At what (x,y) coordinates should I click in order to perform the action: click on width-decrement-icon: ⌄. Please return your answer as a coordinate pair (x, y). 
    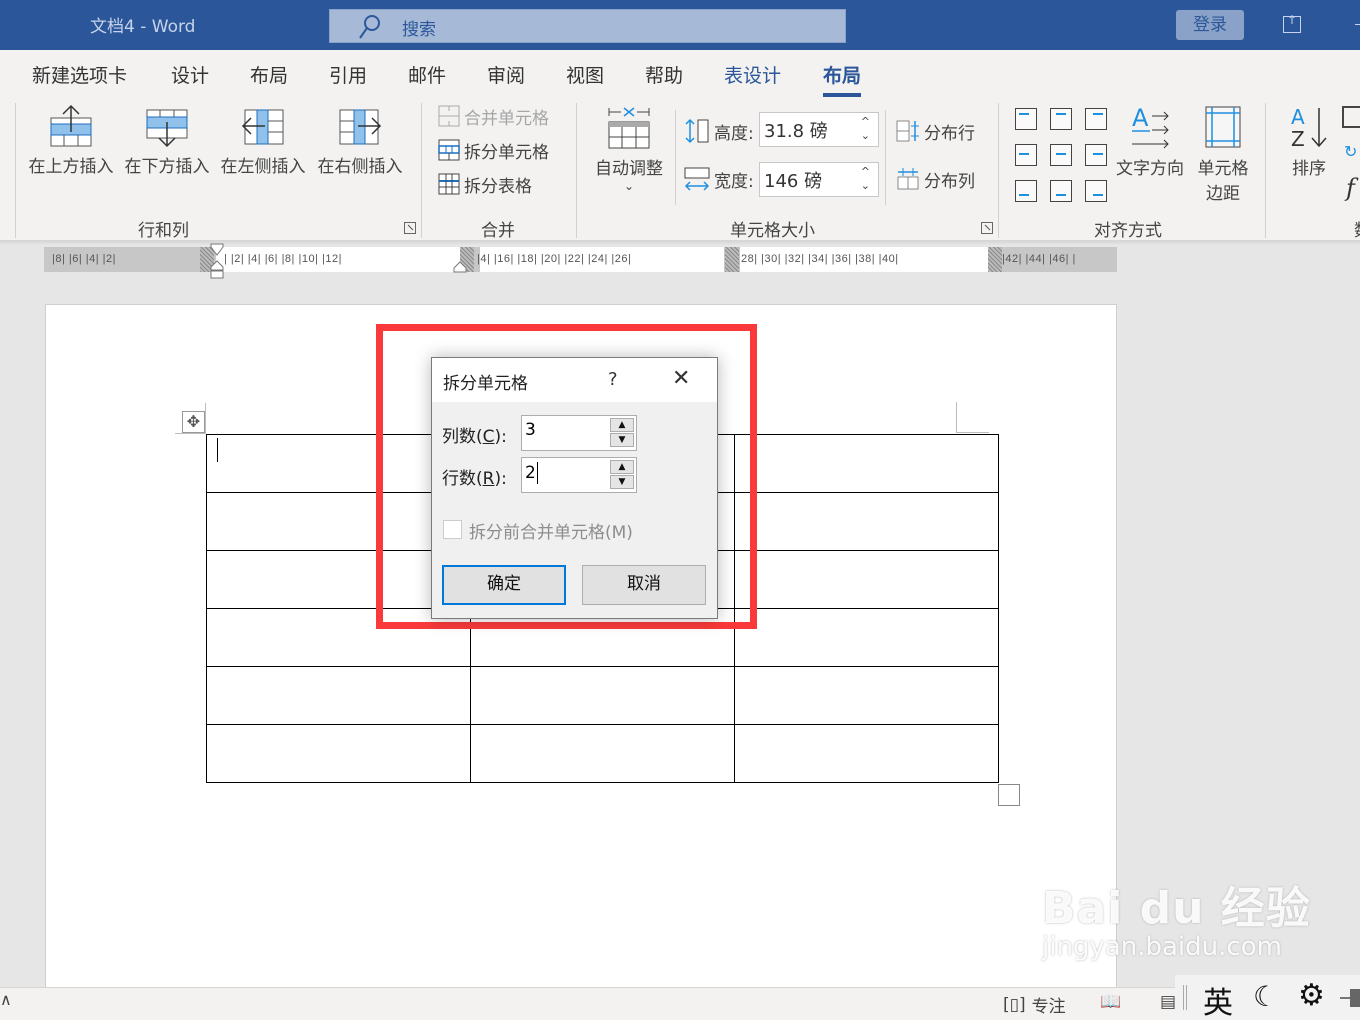
    Looking at the image, I should click on (865, 185).